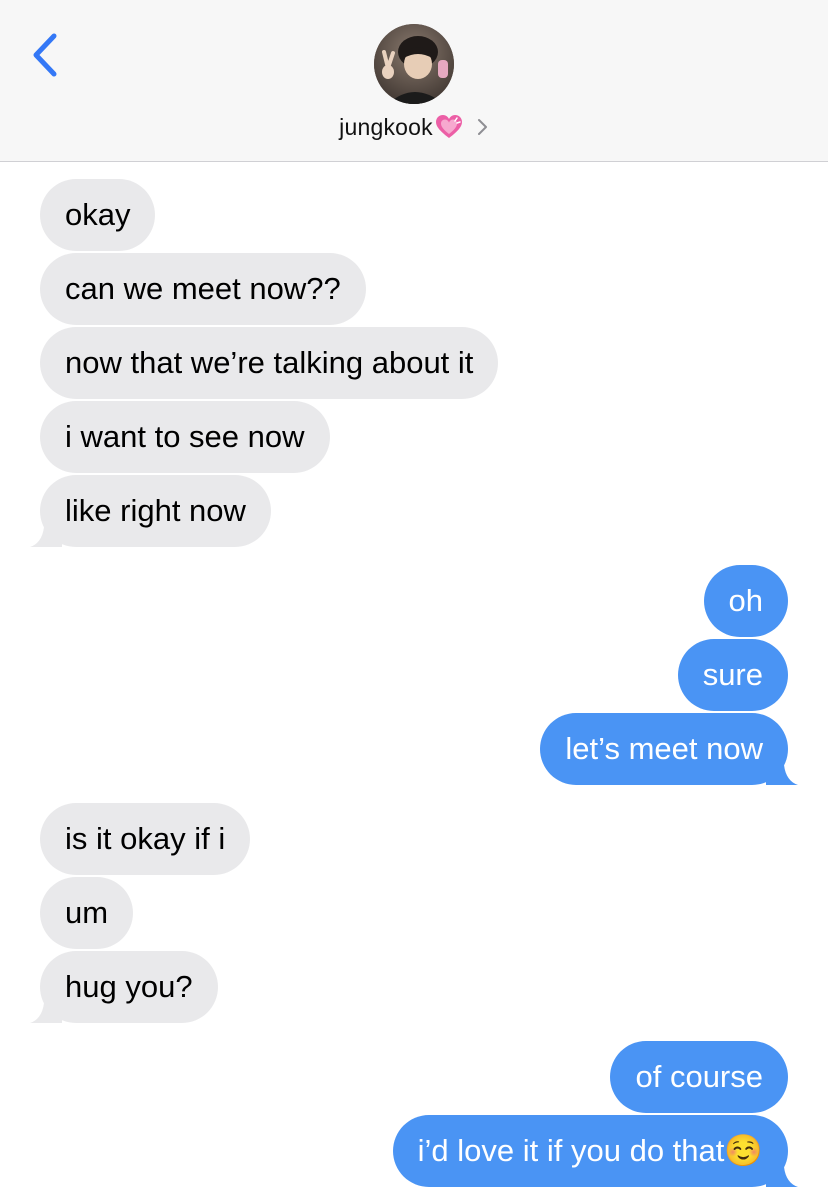 The width and height of the screenshot is (828, 1187). I want to click on message-text: is it okay if i, so click(145, 838).